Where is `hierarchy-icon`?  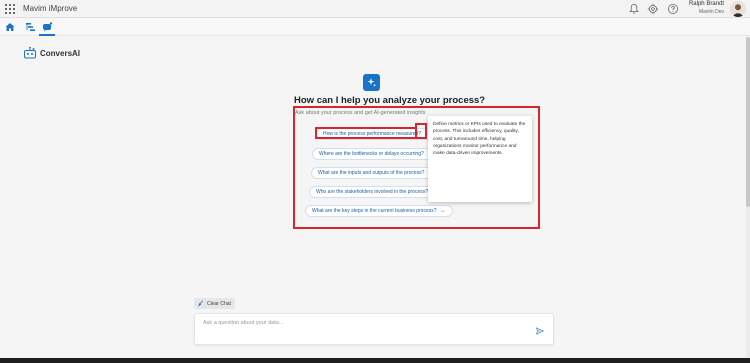
hierarchy-icon is located at coordinates (30, 27).